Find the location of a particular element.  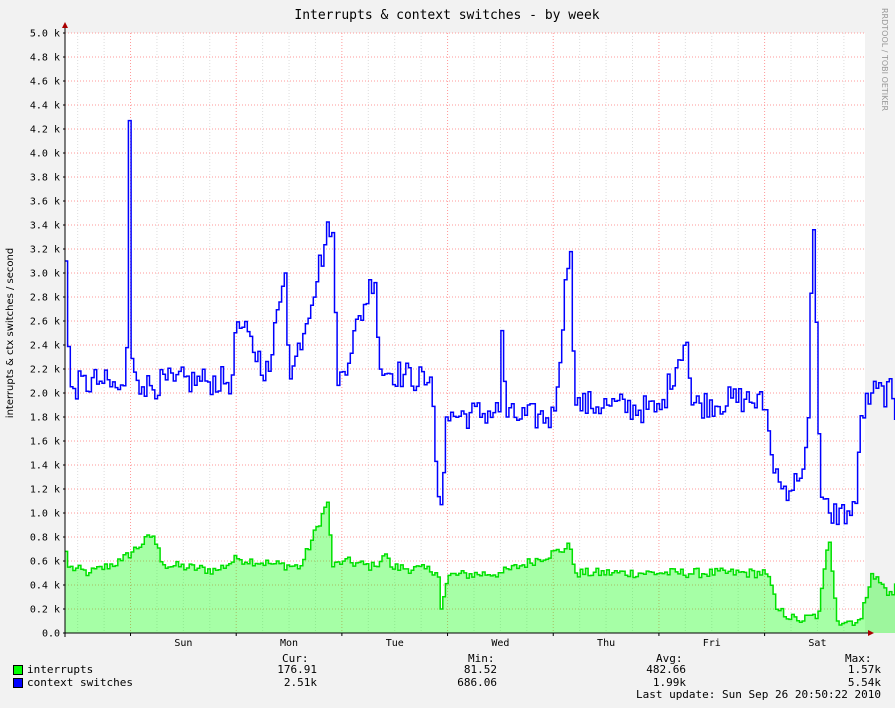

y-tick-label: 0.0 is located at coordinates (51, 634).